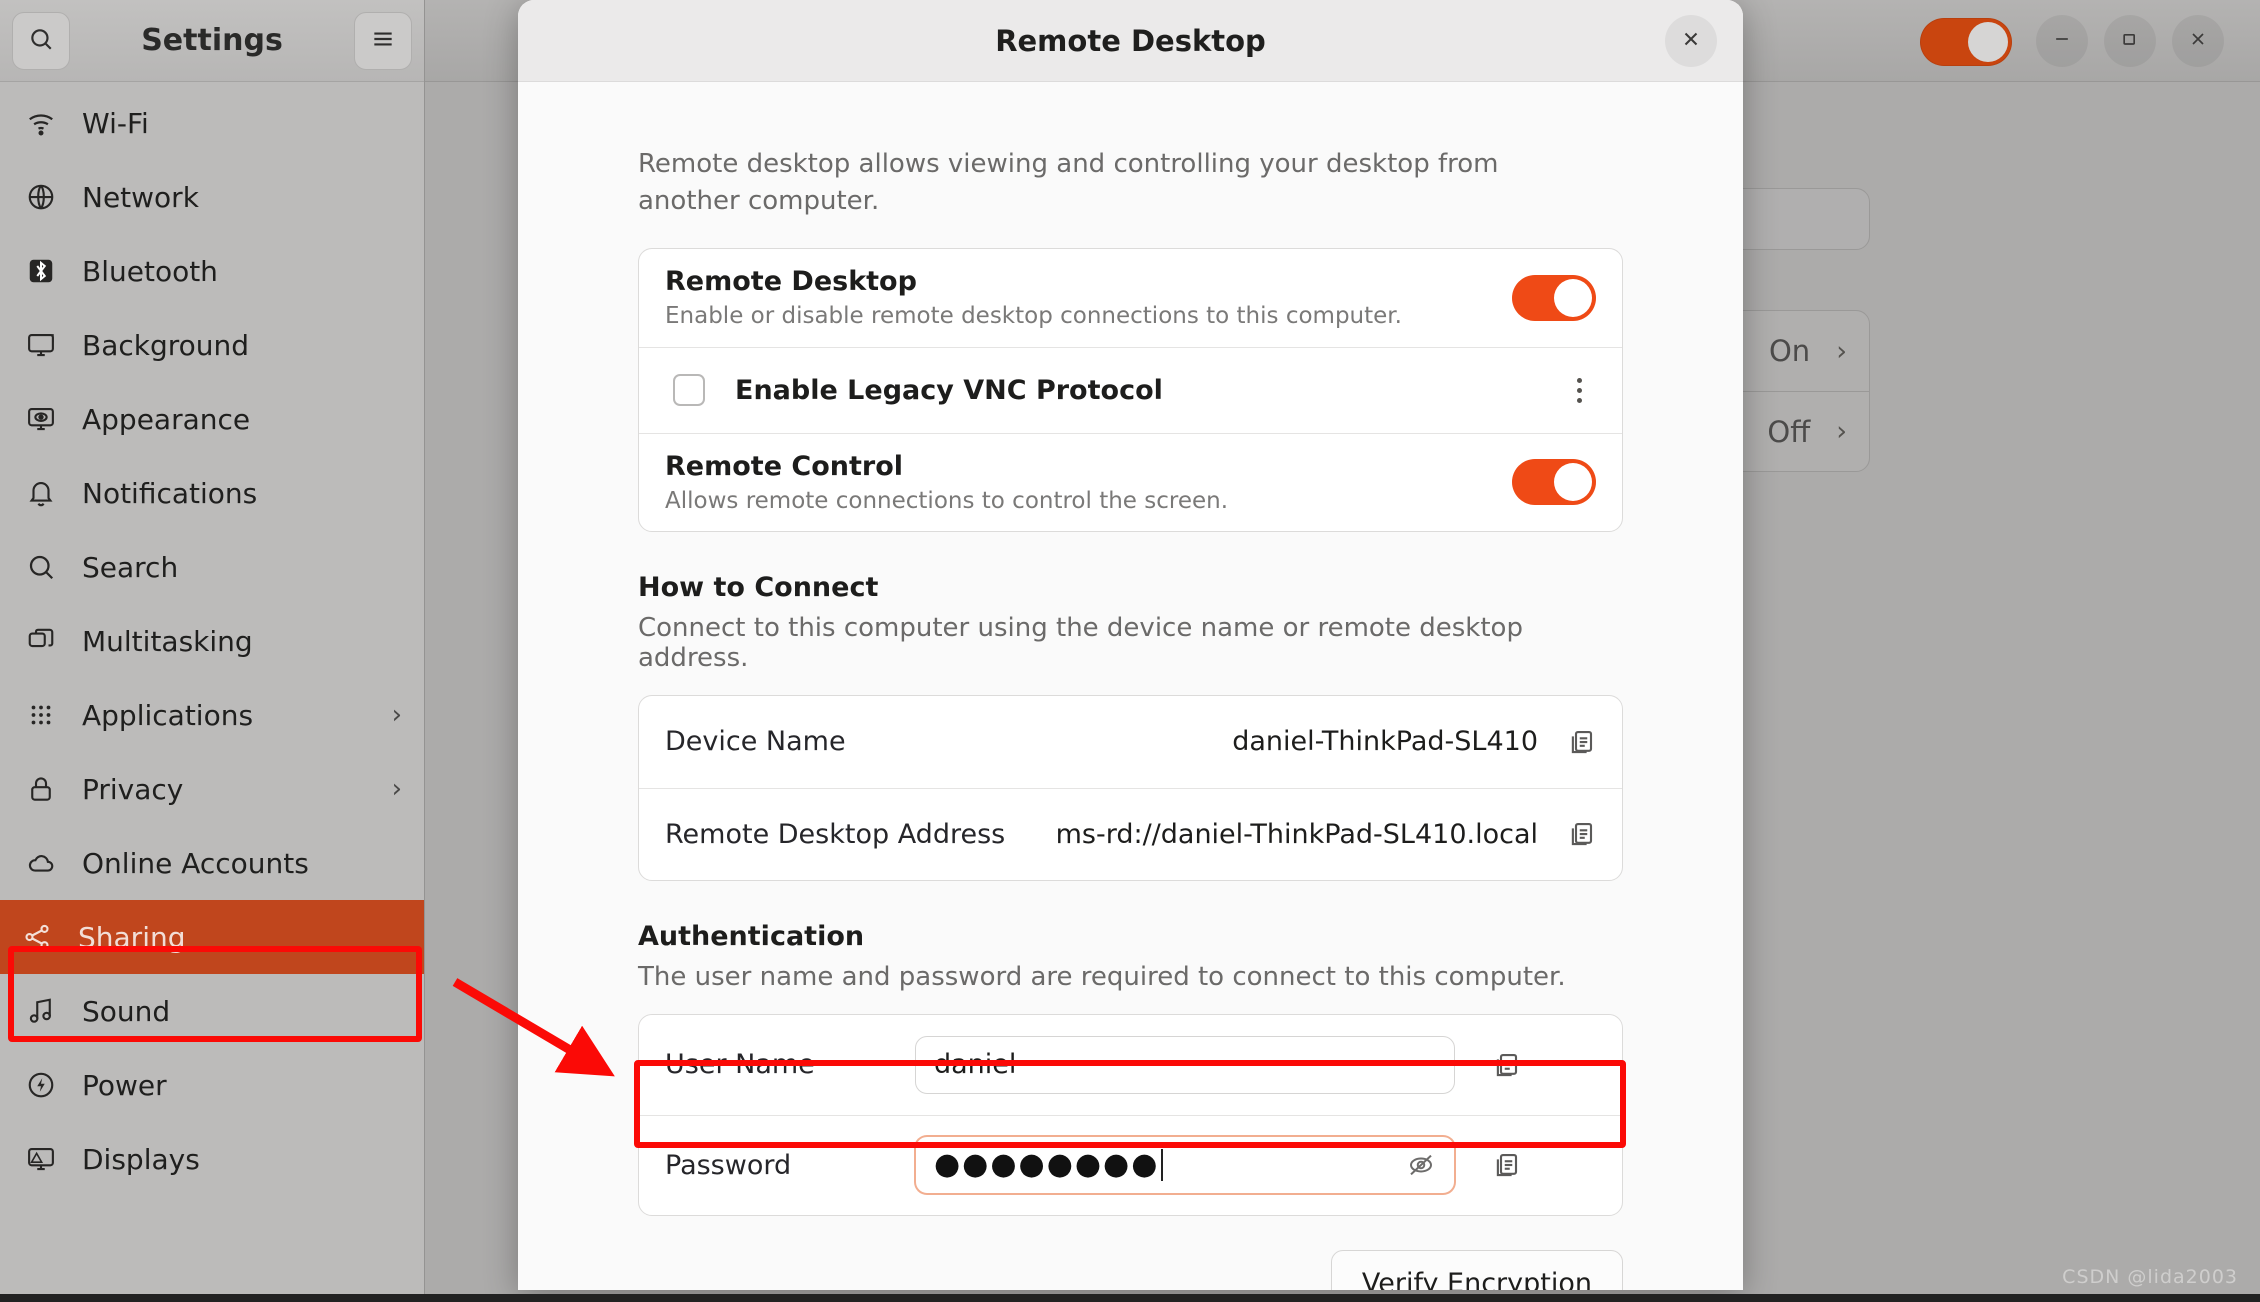 This screenshot has width=2260, height=1302. Describe the element at coordinates (212, 1159) in the screenshot. I see `sidebar-item-displays: Displays` at that location.